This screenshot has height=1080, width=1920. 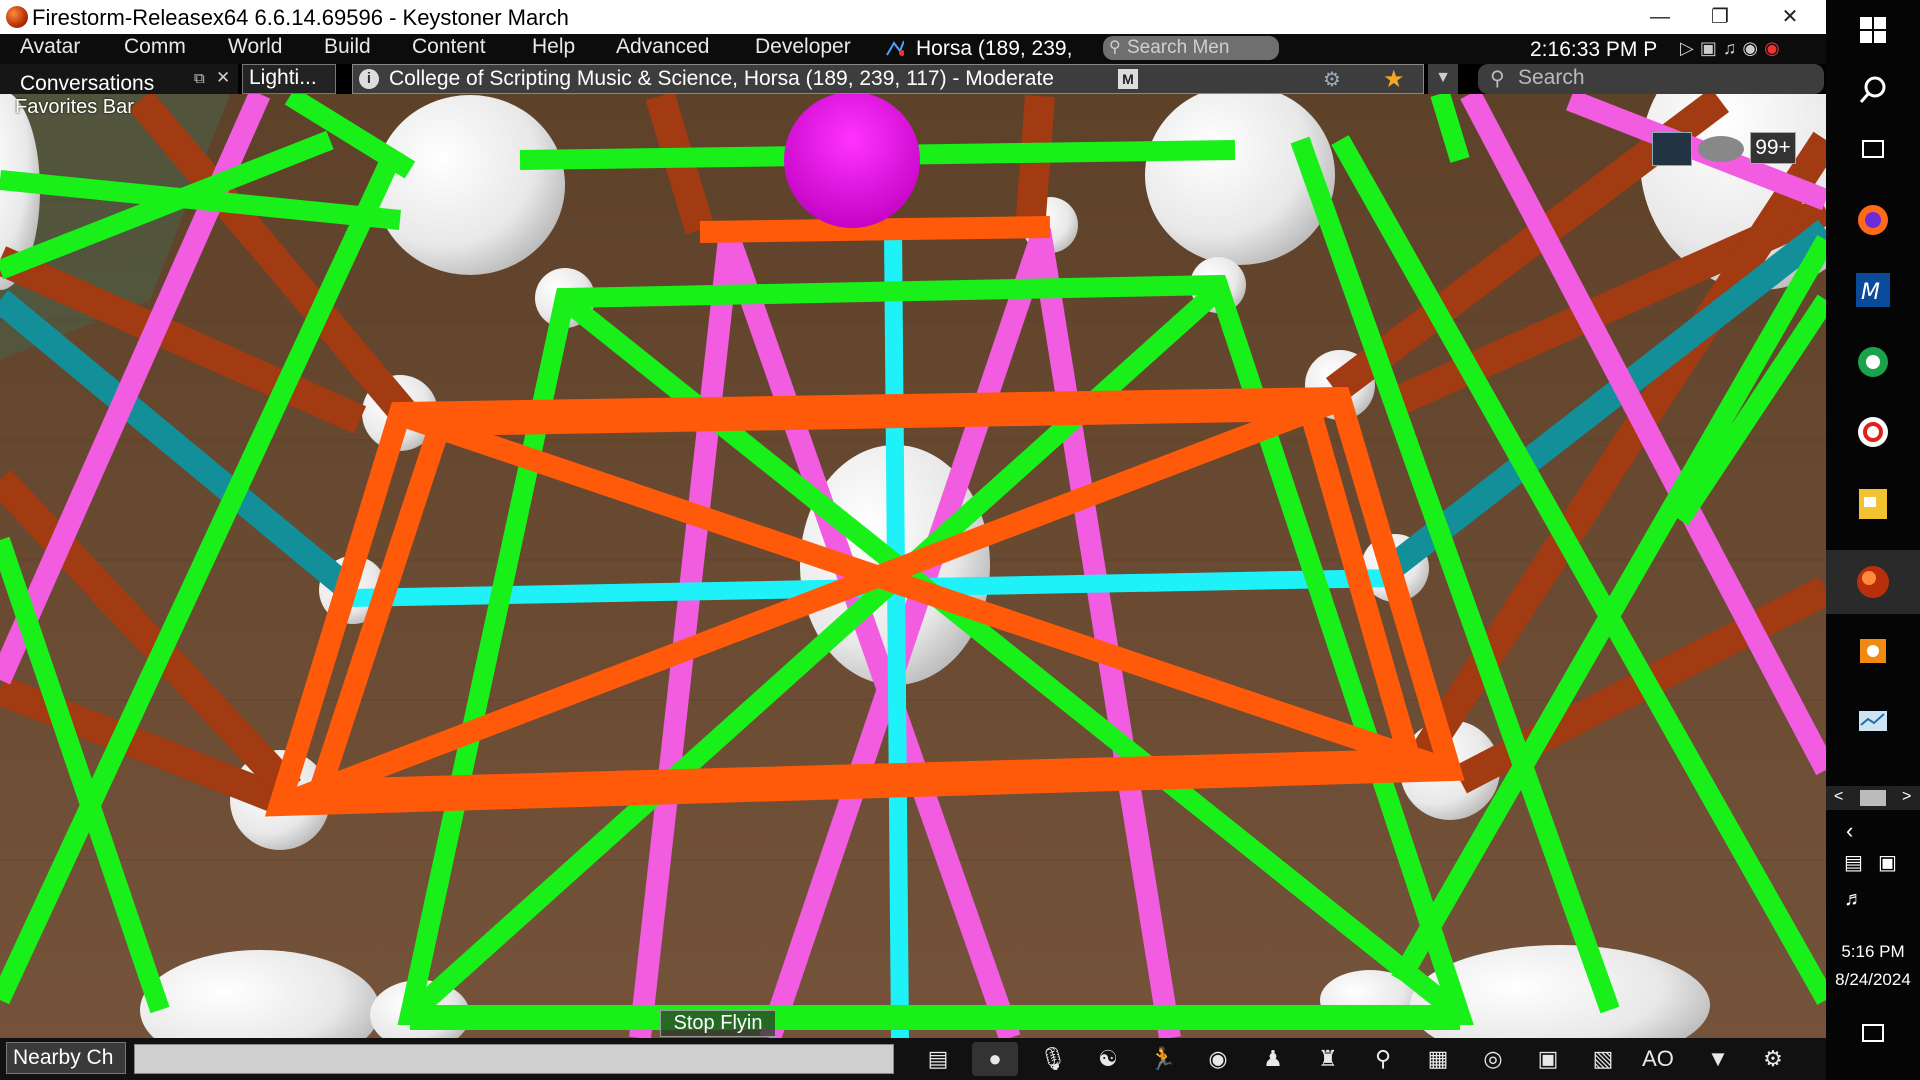 I want to click on scroll-thumb, so click(x=1873, y=798).